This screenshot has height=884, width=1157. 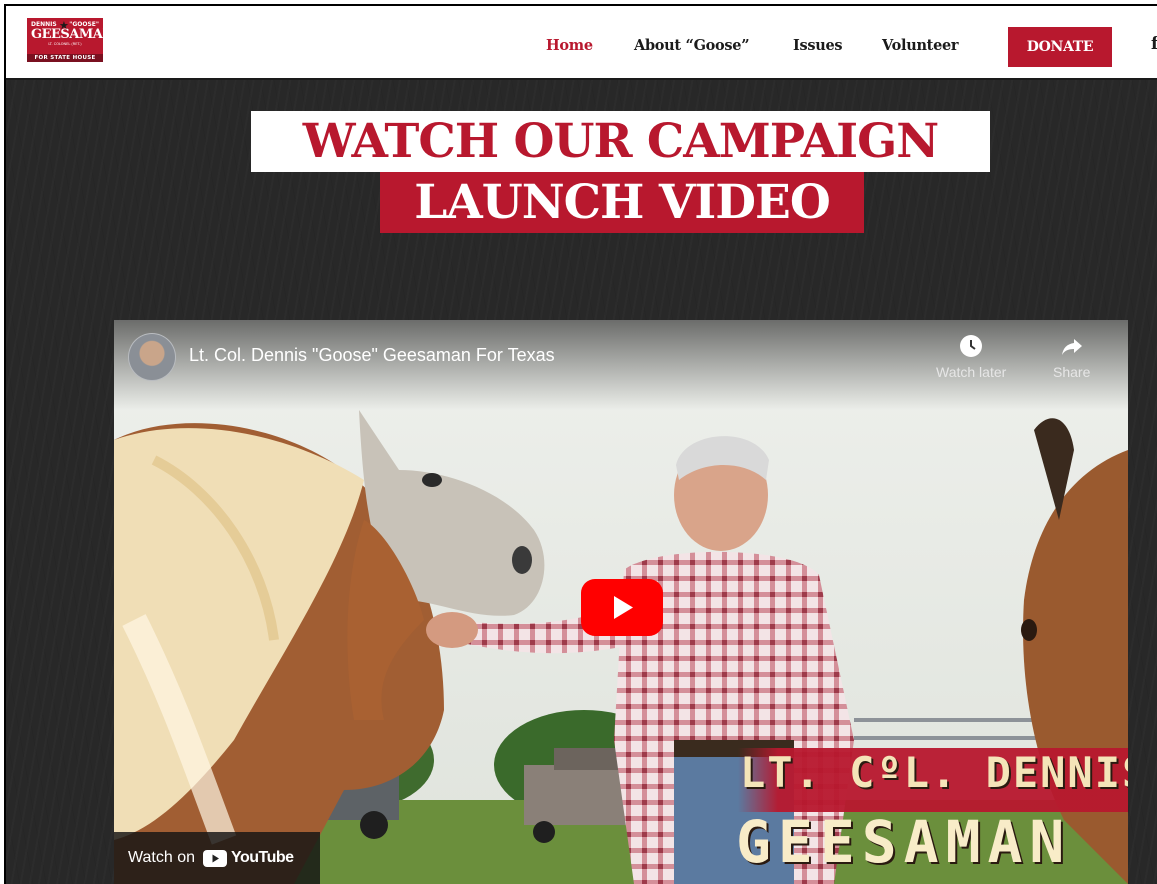 I want to click on nav-item-volunteer: Volunteer, so click(x=920, y=45).